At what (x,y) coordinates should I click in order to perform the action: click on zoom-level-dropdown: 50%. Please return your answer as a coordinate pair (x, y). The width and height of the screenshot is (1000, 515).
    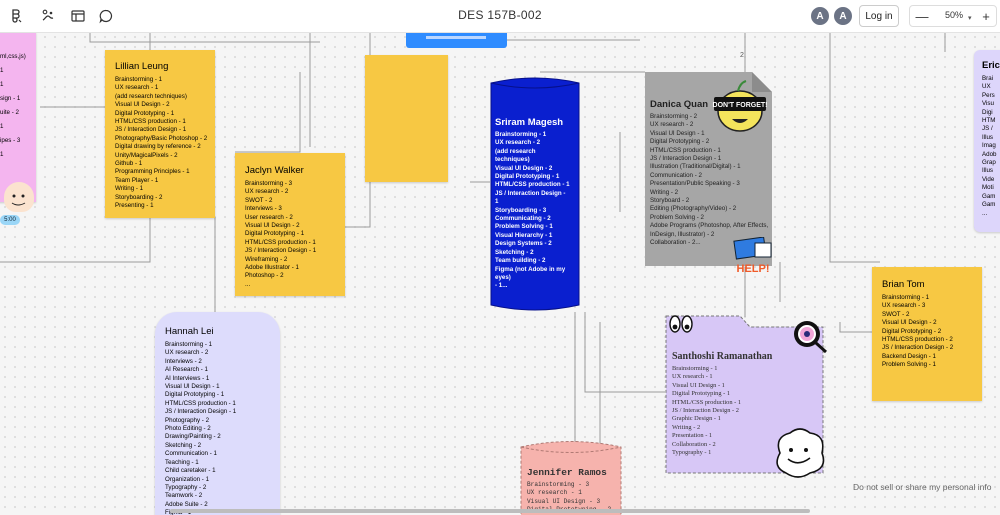
    Looking at the image, I should click on (954, 15).